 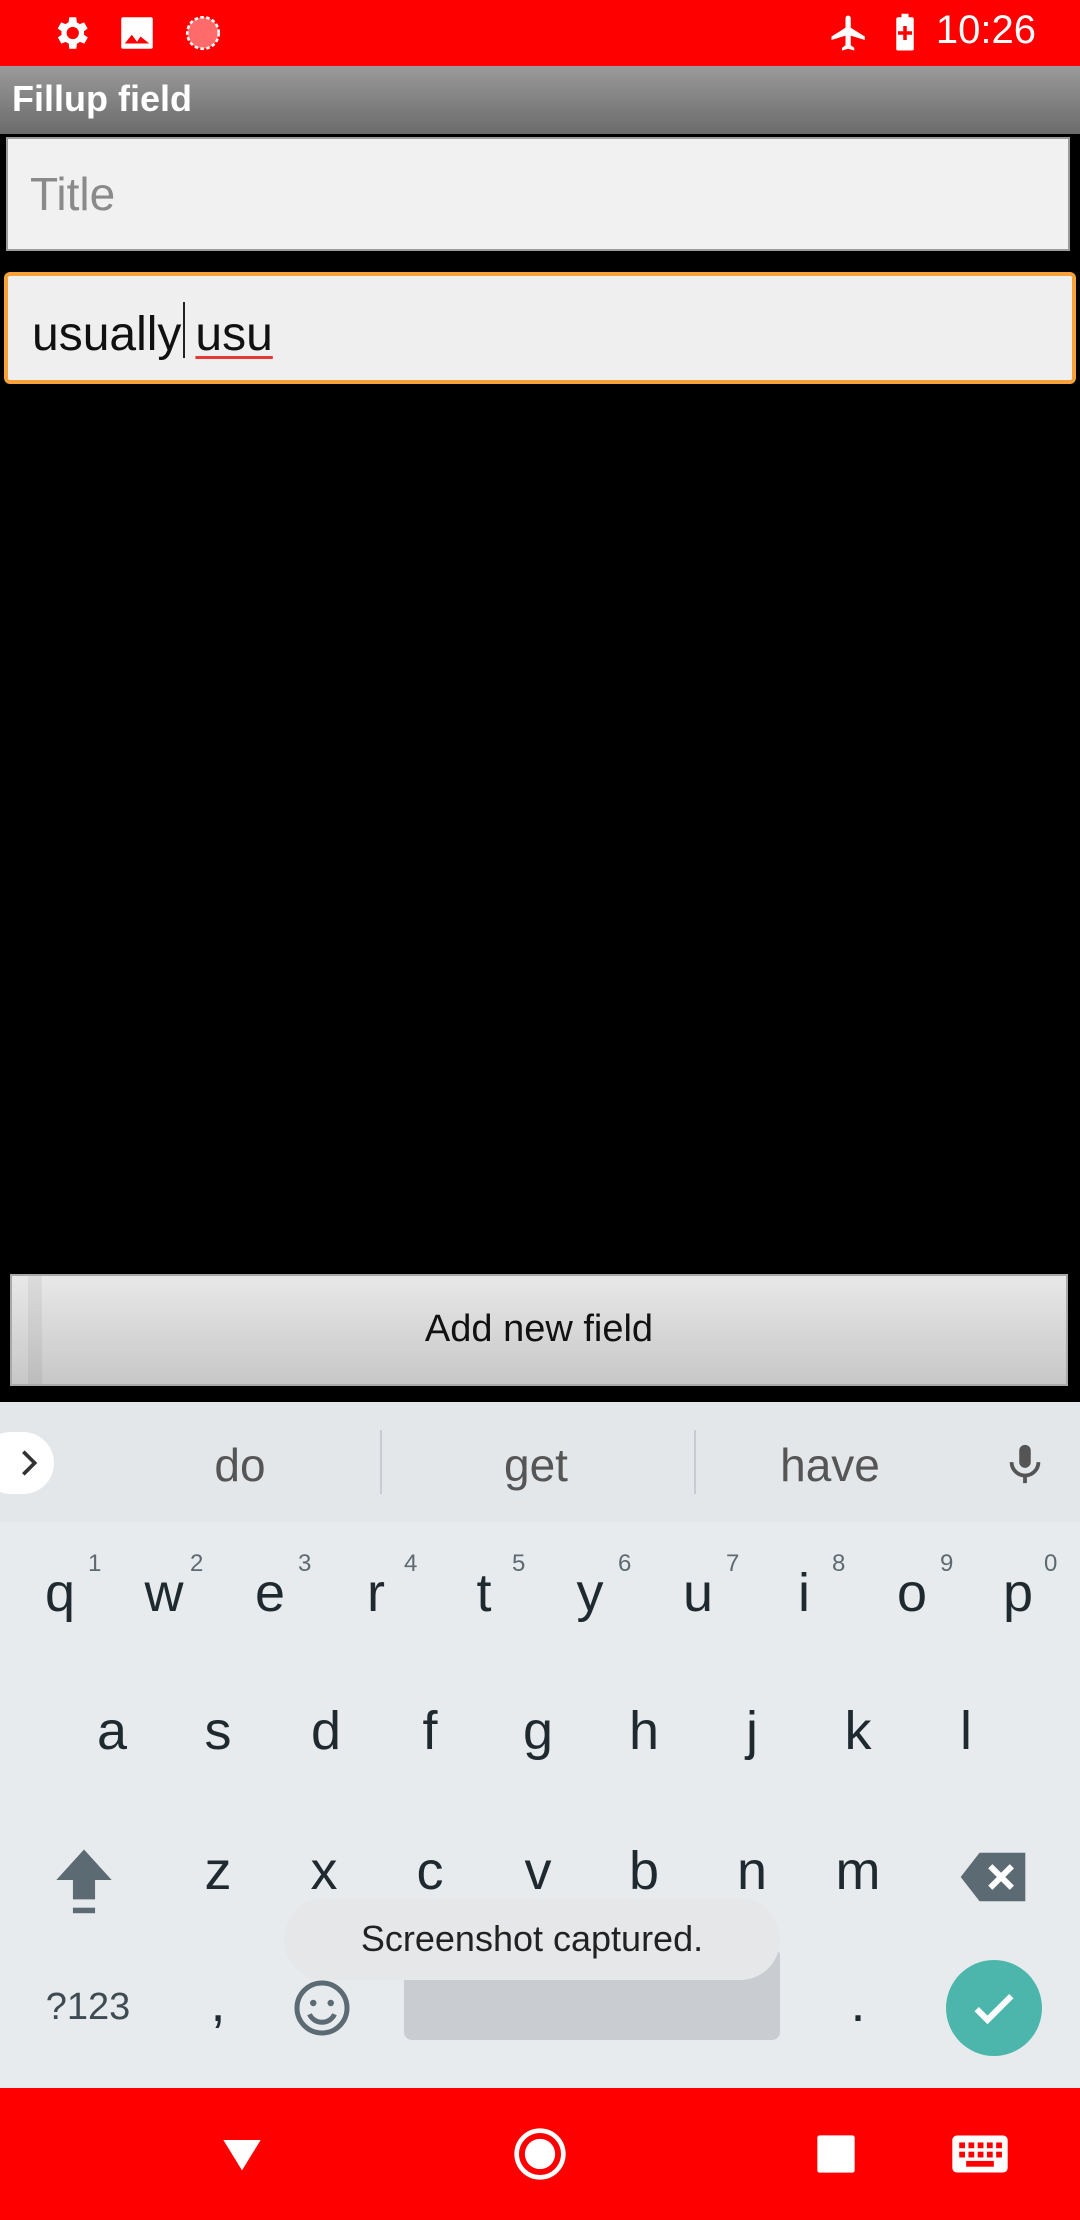 What do you see at coordinates (538, 1871) in the screenshot?
I see `key-v: v` at bounding box center [538, 1871].